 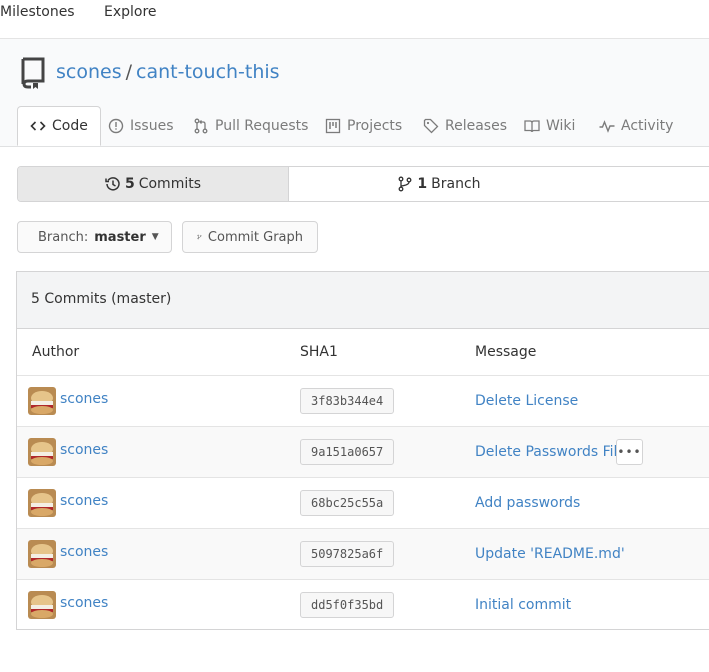 I want to click on project-icon, so click(x=333, y=126).